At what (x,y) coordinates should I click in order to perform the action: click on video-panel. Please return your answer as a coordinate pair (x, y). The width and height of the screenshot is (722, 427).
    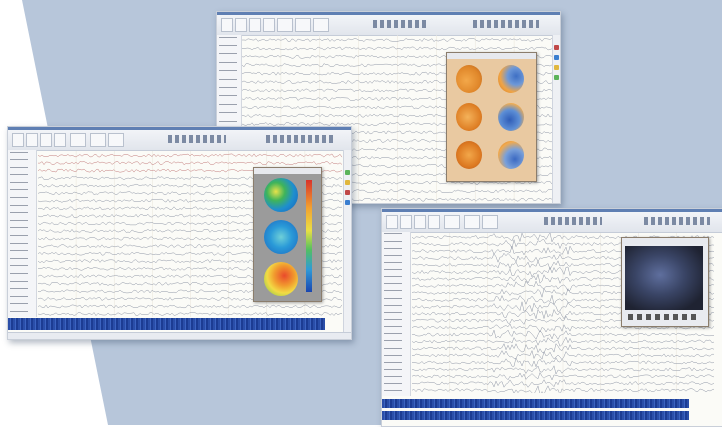
    Looking at the image, I should click on (665, 282).